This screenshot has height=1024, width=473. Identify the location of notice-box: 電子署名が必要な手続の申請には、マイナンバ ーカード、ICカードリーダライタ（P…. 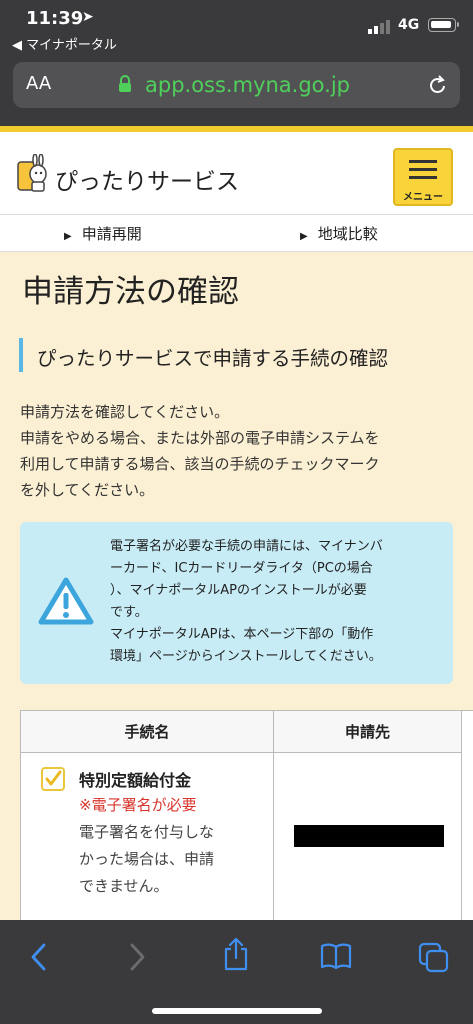
(236, 603).